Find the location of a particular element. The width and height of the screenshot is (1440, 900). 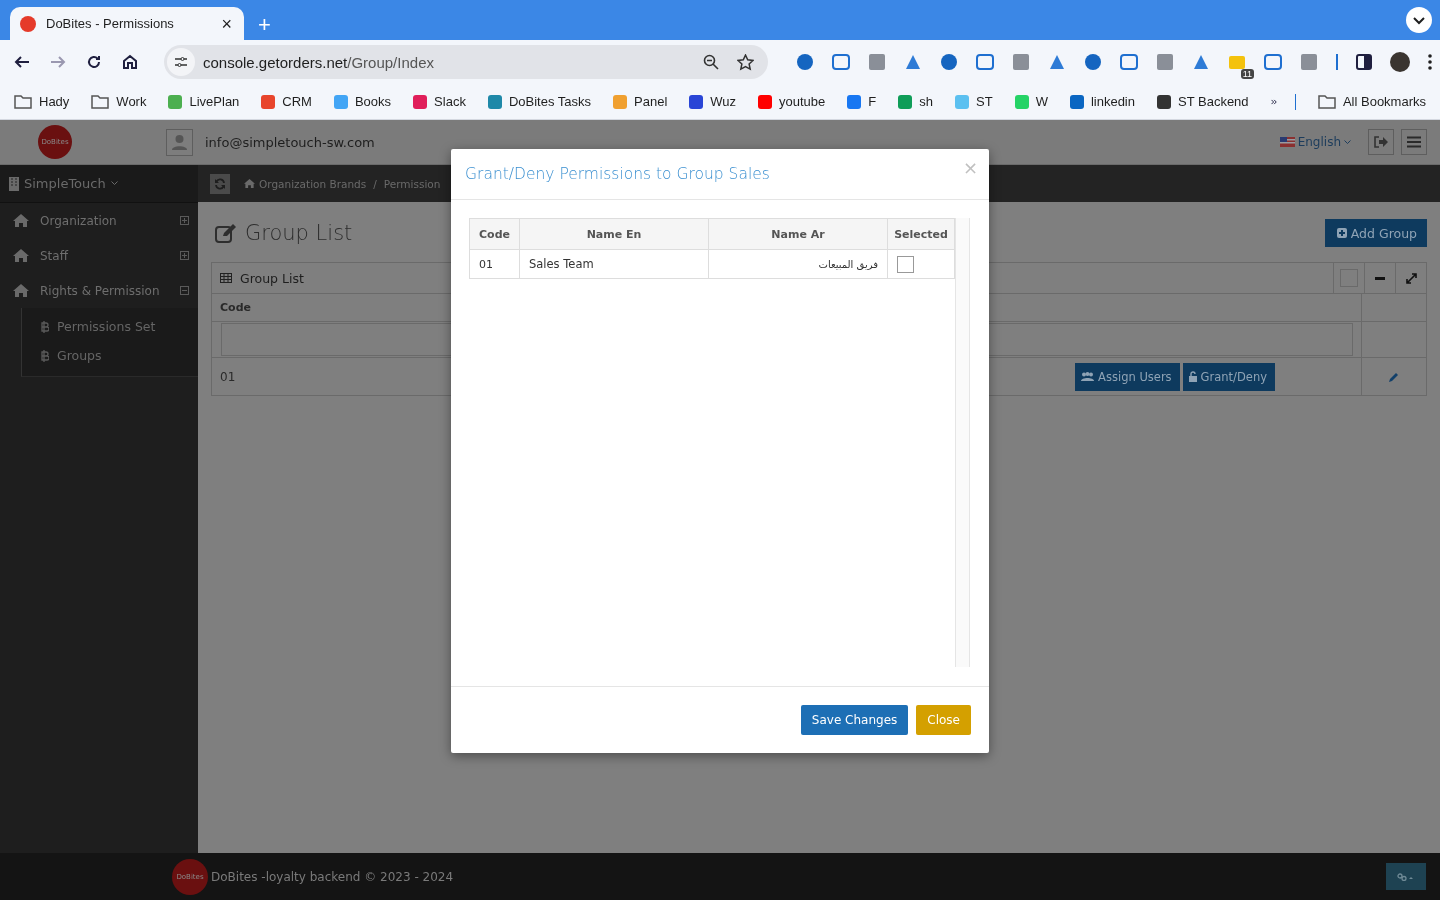

page-title: Group List is located at coordinates (299, 233).